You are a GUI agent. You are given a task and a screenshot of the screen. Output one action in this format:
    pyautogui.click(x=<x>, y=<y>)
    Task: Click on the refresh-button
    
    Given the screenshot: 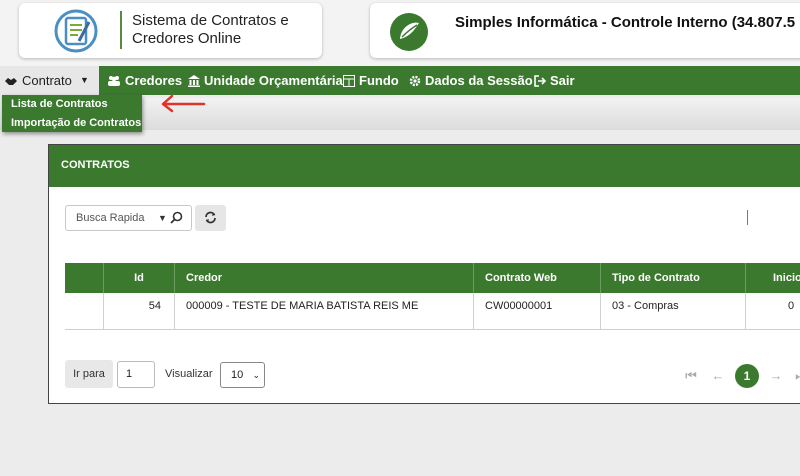 What is the action you would take?
    pyautogui.click(x=210, y=218)
    